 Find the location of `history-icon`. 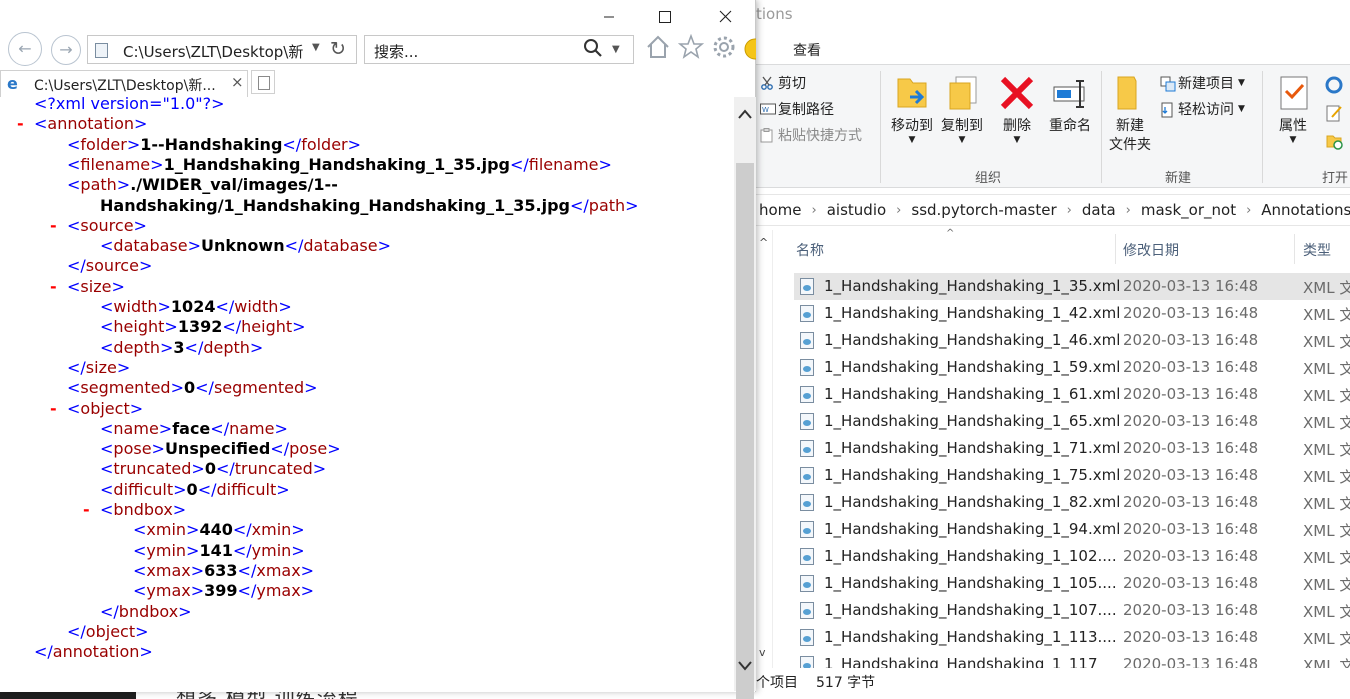

history-icon is located at coordinates (1334, 141).